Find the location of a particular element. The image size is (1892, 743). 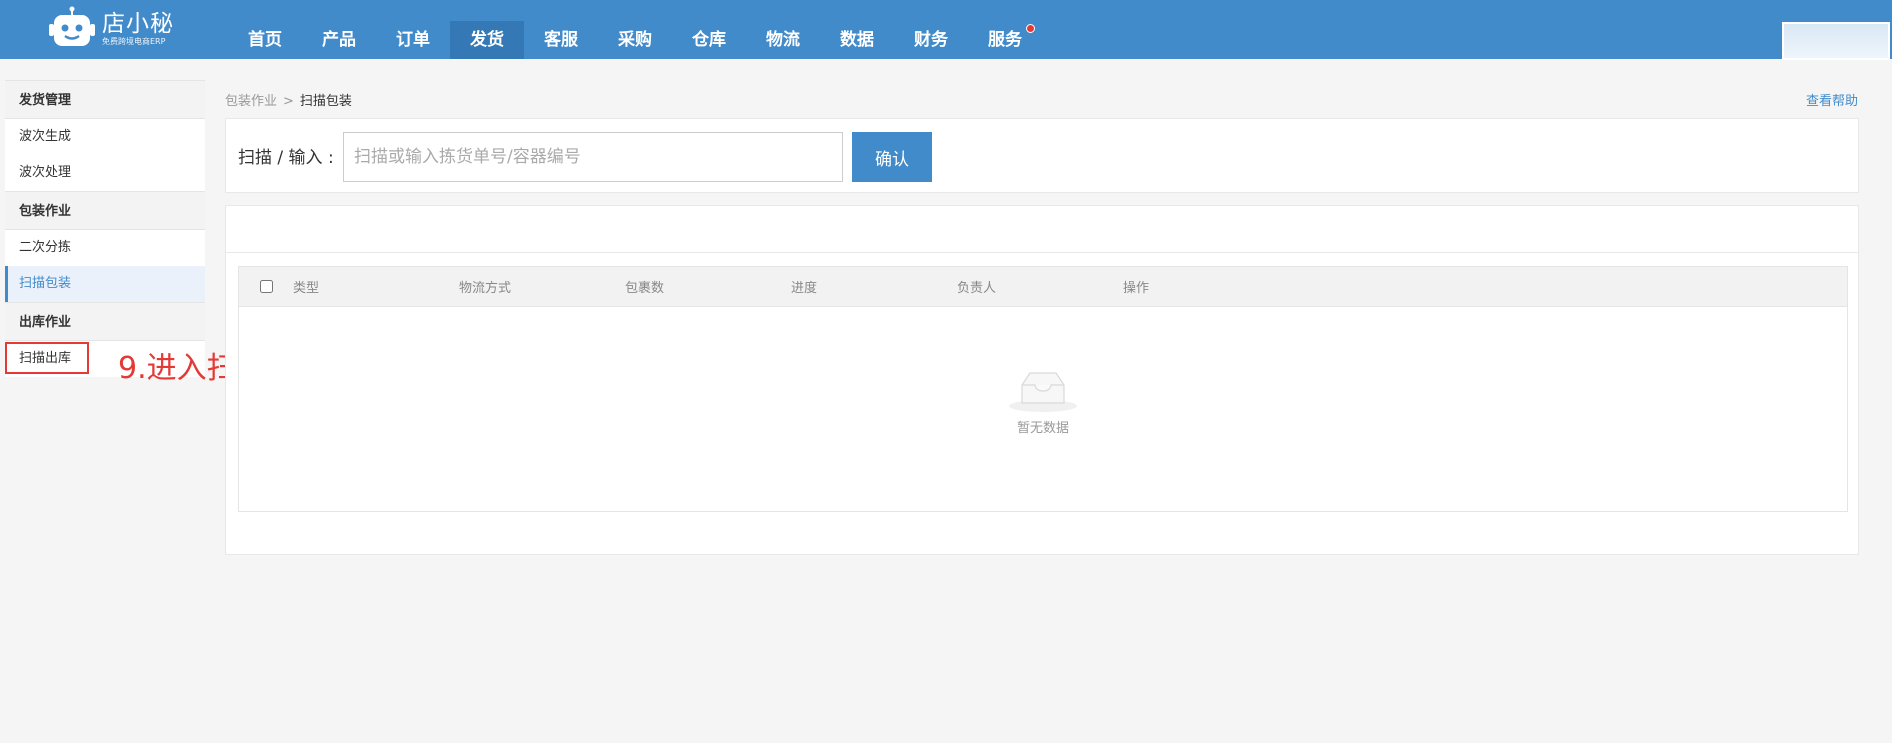

table-toolbar is located at coordinates (1042, 229).